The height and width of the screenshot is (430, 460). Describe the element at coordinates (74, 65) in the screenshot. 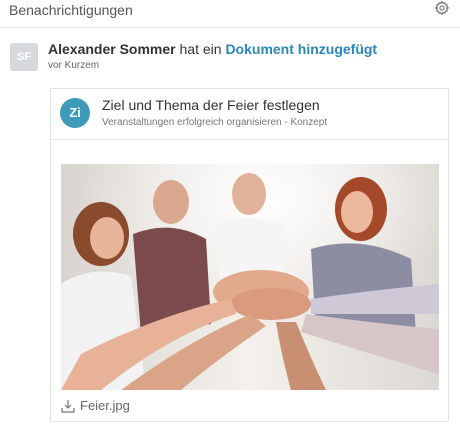

I see `timestamp: vor Kurzem` at that location.